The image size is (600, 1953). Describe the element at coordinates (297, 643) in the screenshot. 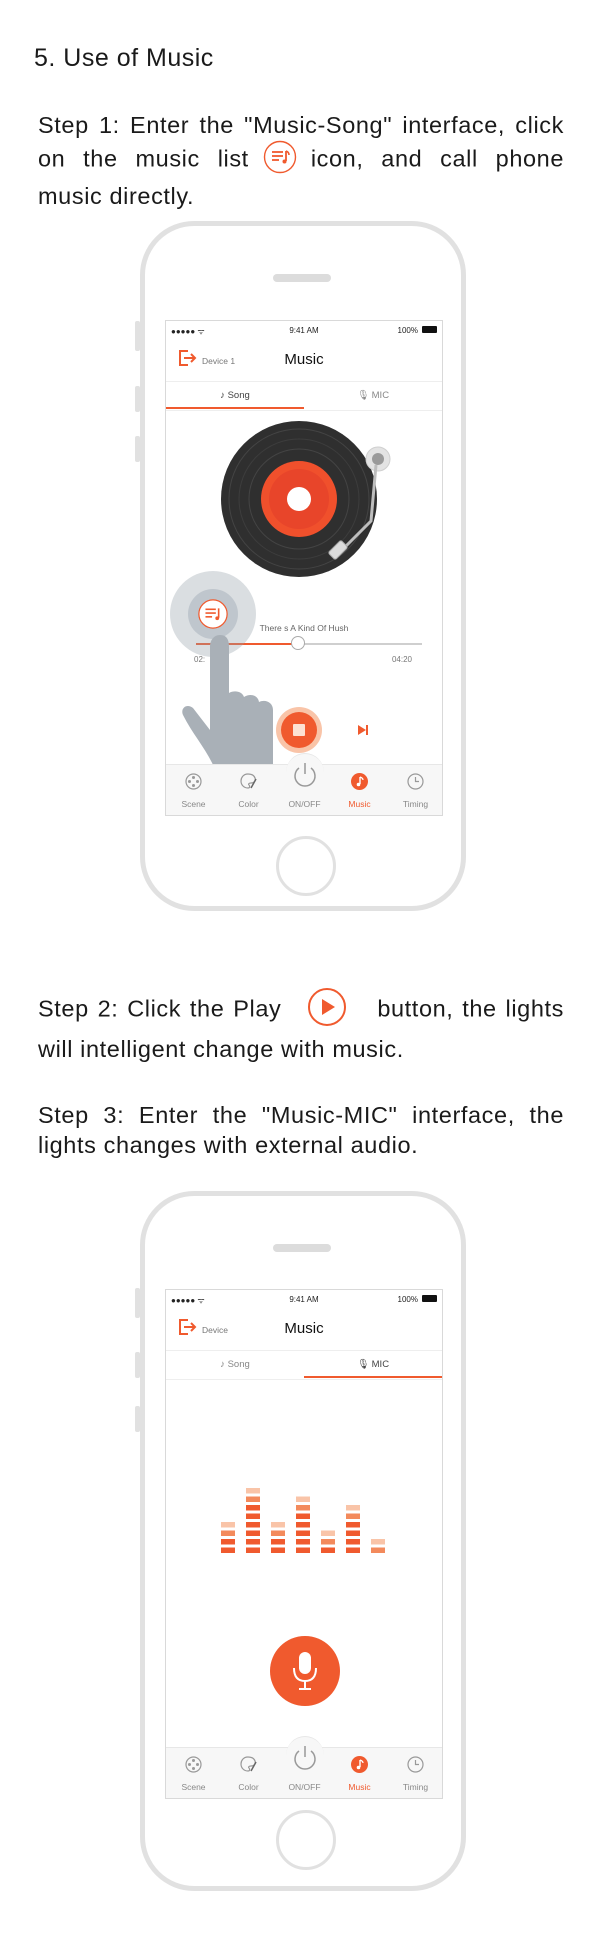

I see `progress-knob` at that location.